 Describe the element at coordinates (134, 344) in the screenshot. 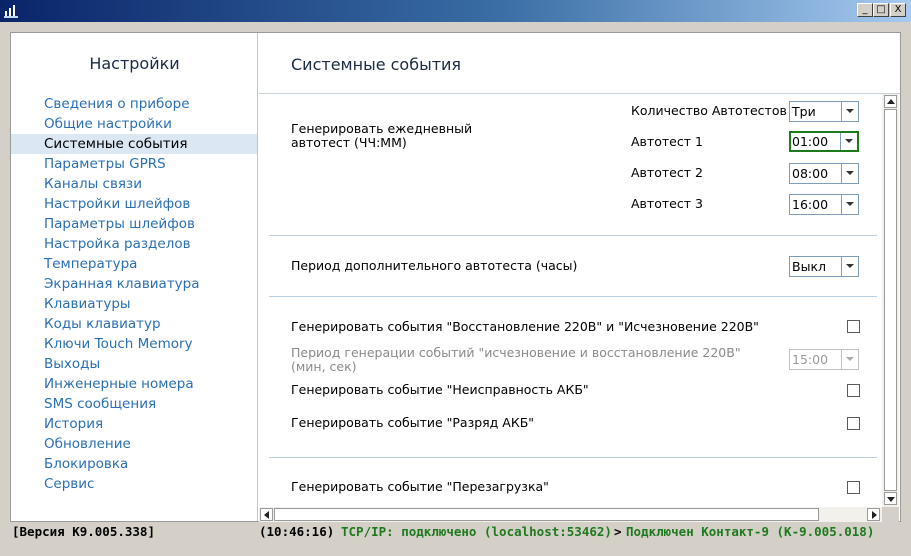

I see `sidebar-item: Ключи Touch Memory` at that location.